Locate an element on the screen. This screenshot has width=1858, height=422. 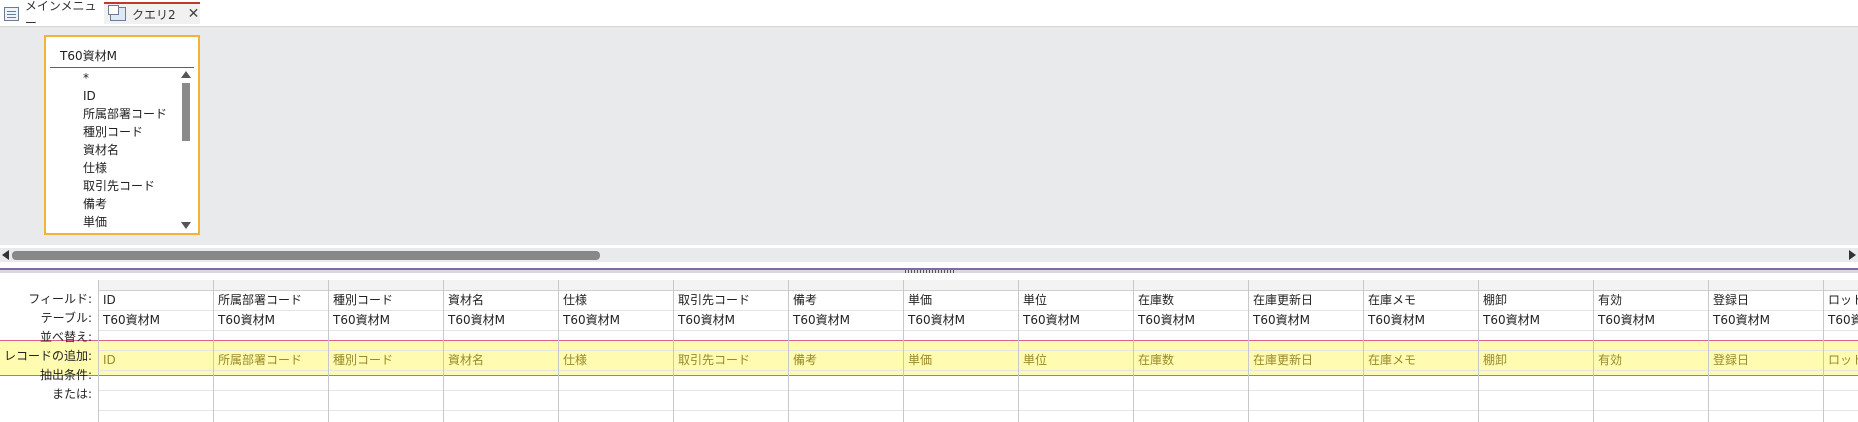
field-cell: 在庫数 is located at coordinates (1191, 301).